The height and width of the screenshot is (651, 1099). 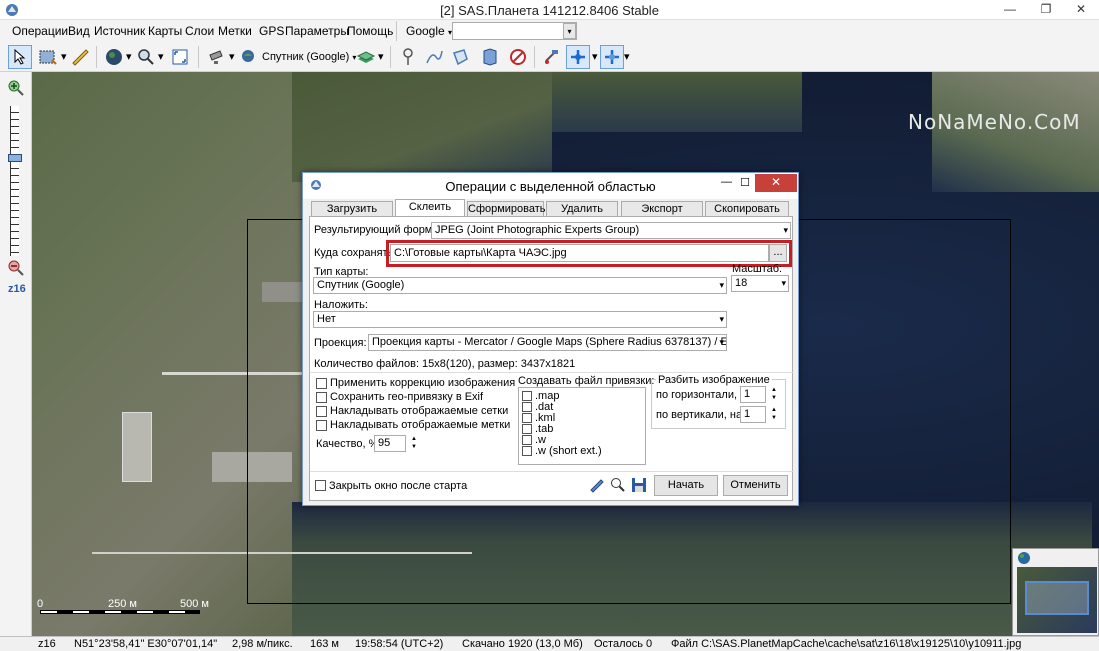 I want to click on search-provider-combo: Google ▾, so click(x=429, y=31).